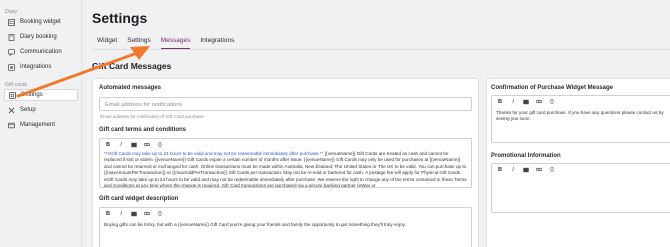 The width and height of the screenshot is (670, 247). I want to click on sidebar-item-communication: Communication, so click(41, 52).